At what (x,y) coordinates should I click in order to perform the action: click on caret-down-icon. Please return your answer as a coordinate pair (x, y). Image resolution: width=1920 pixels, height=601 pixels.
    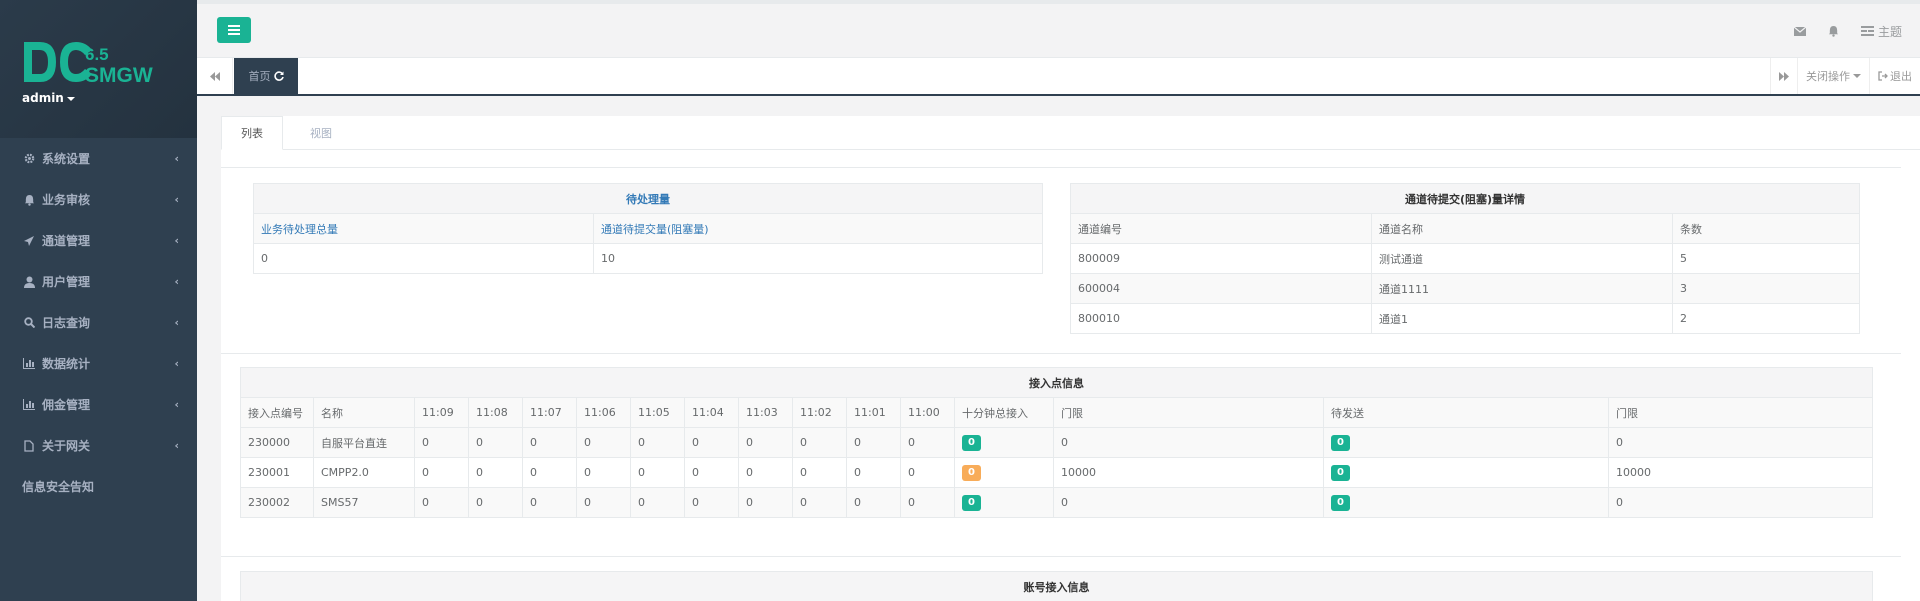
    Looking at the image, I should click on (1857, 76).